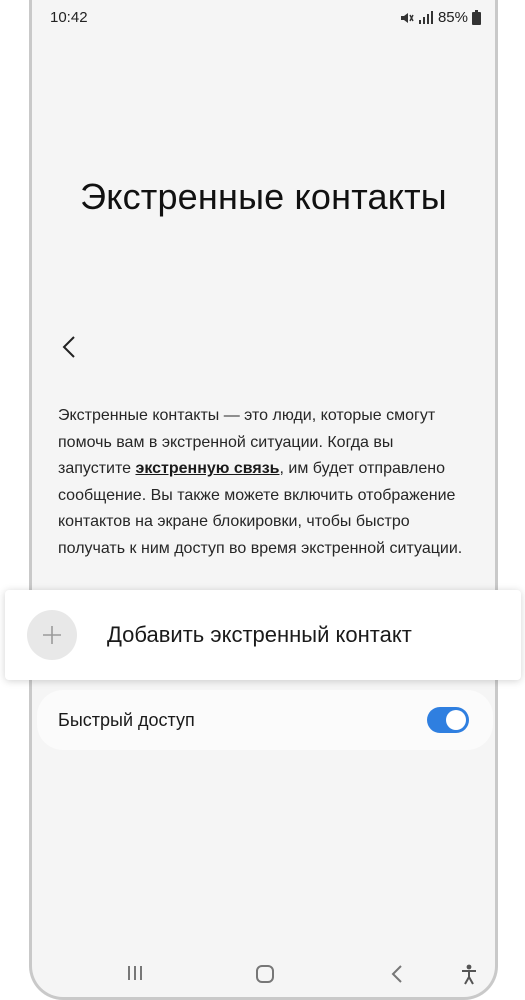  What do you see at coordinates (265, 720) in the screenshot?
I see `quick-access-row: Быстрый доступ` at bounding box center [265, 720].